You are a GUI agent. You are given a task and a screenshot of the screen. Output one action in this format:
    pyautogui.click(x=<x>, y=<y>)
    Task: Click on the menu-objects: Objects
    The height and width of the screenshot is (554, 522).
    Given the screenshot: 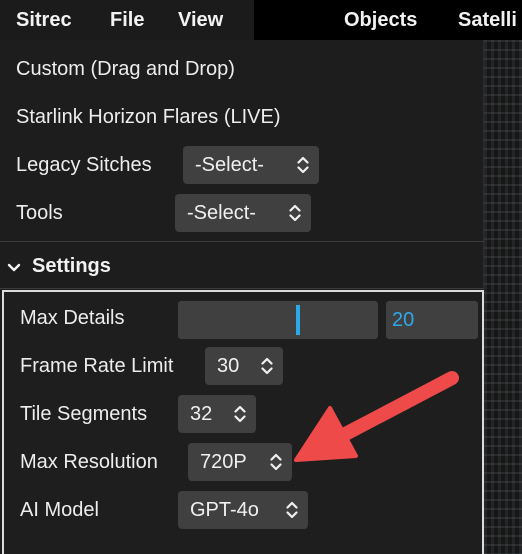 What is the action you would take?
    pyautogui.click(x=380, y=20)
    